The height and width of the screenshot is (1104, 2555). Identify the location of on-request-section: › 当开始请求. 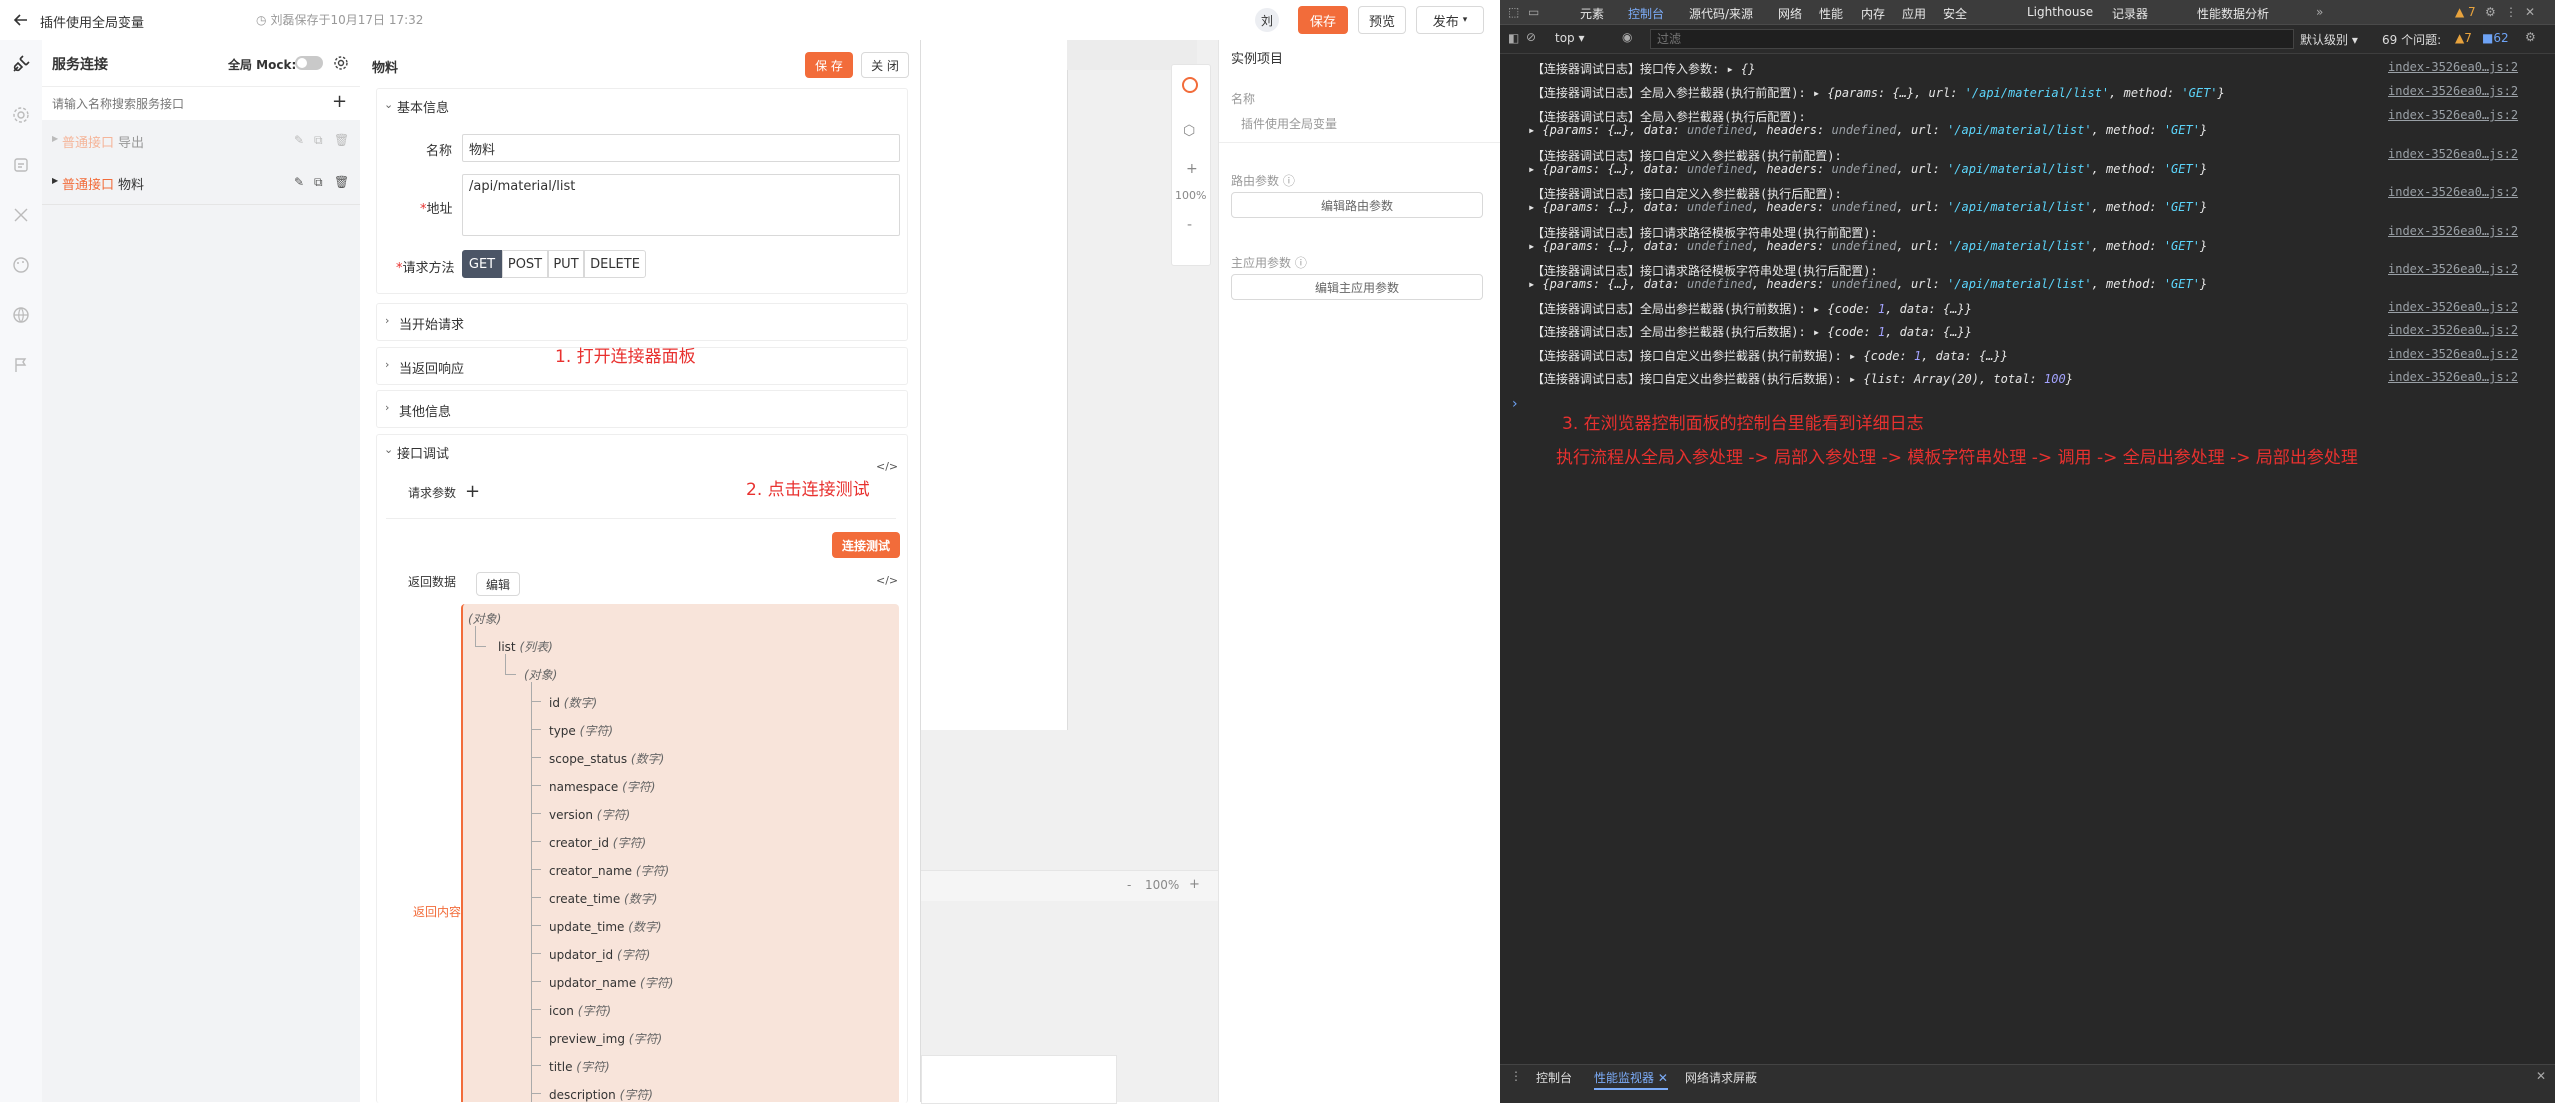
(642, 322).